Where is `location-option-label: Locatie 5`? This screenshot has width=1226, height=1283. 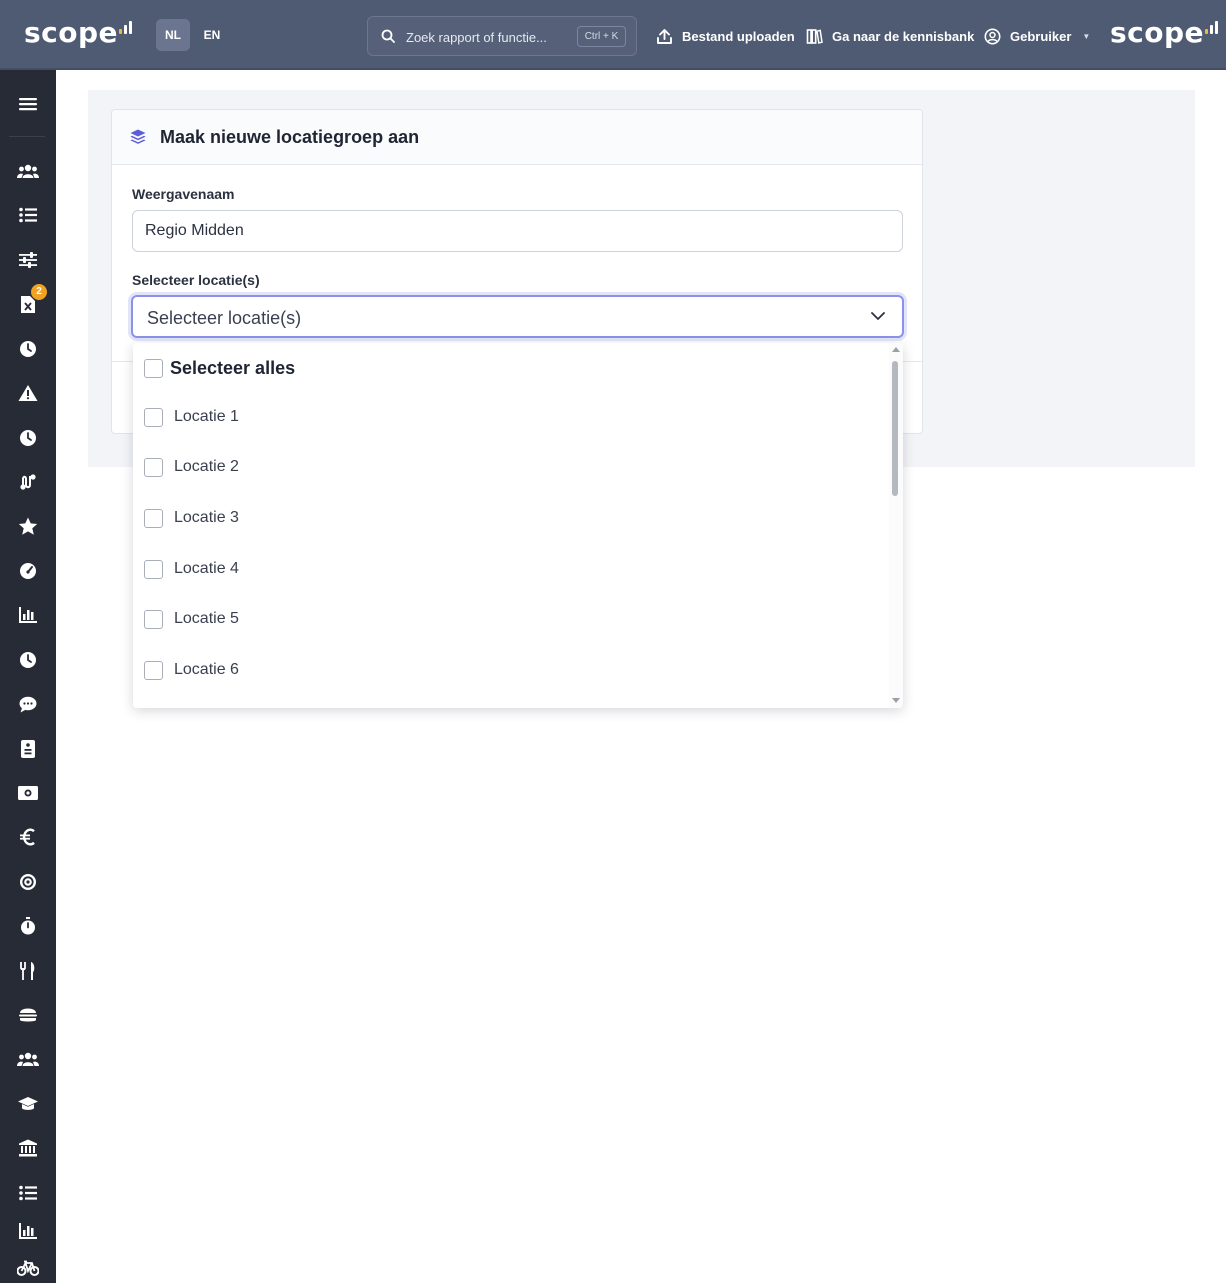 location-option-label: Locatie 5 is located at coordinates (206, 618).